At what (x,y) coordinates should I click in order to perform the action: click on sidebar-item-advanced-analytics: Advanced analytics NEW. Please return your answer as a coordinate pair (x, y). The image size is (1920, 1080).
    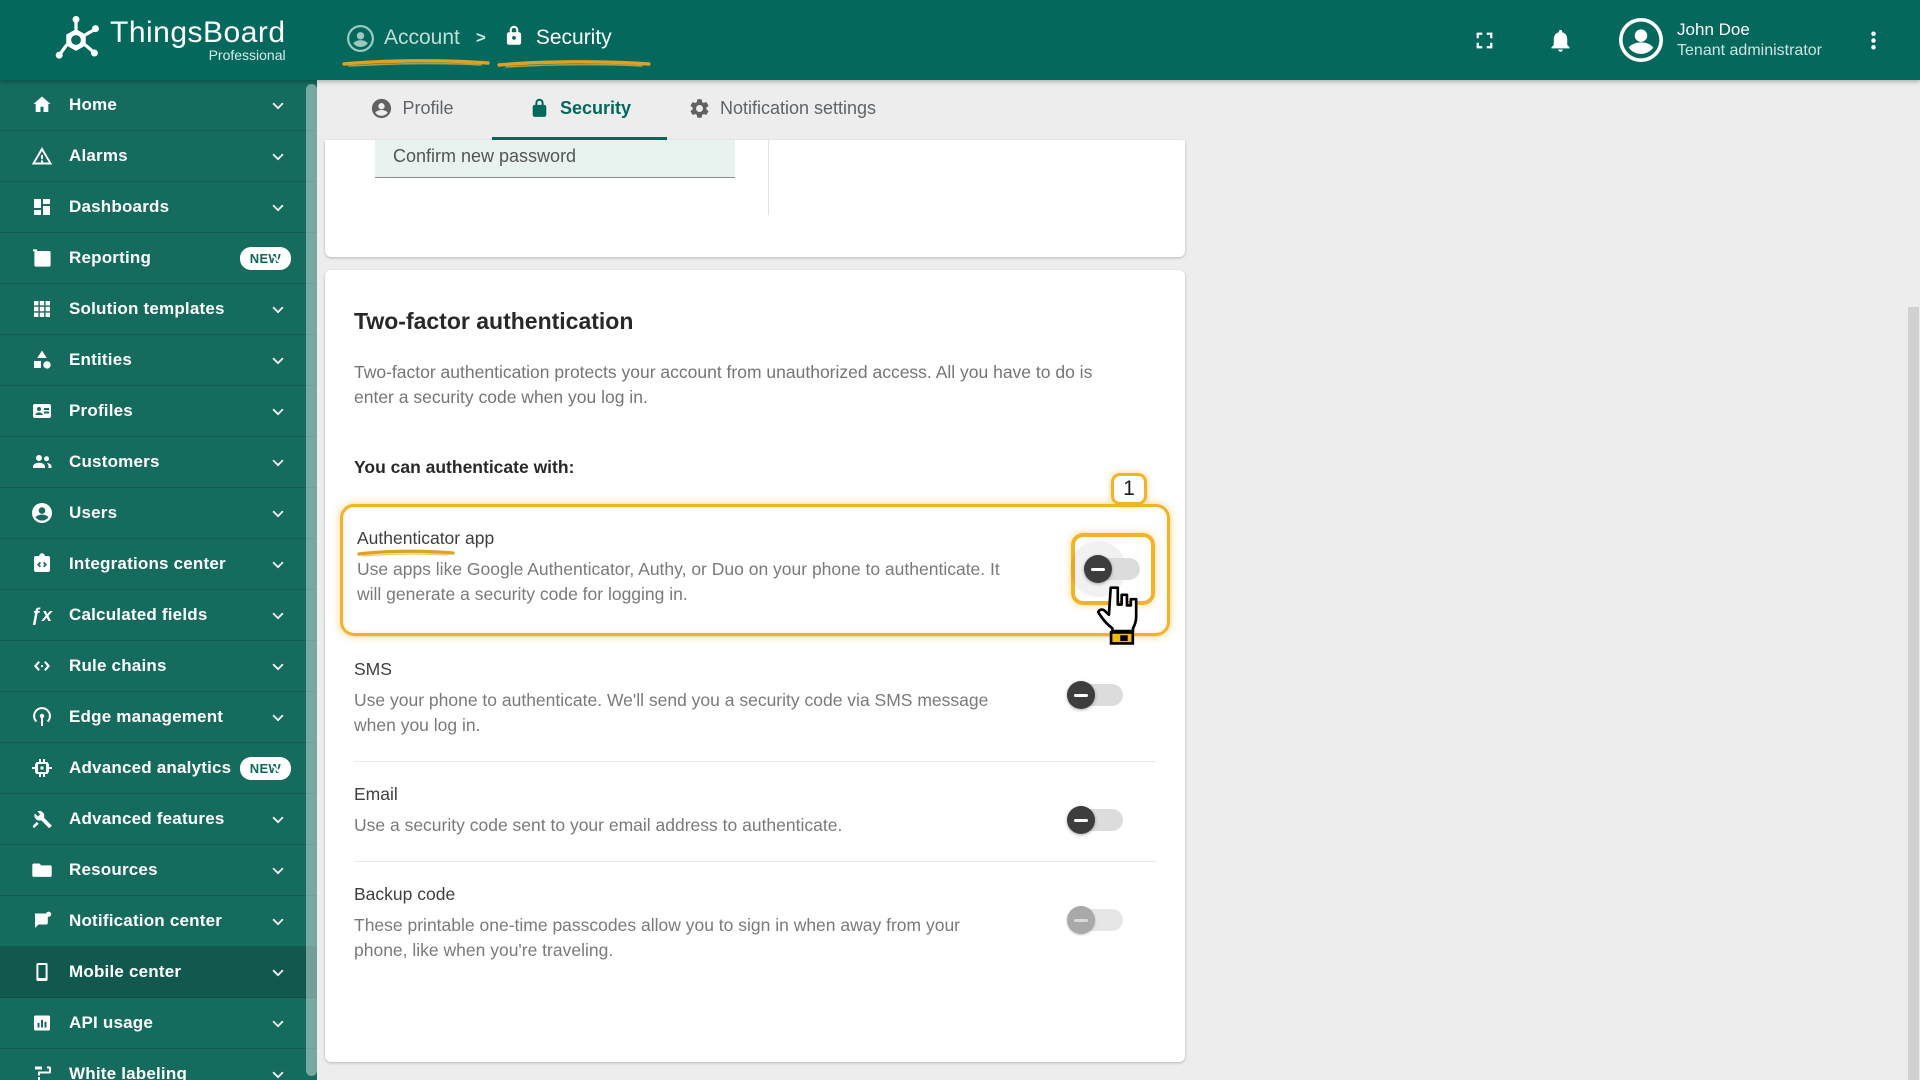
    Looking at the image, I should click on (158, 768).